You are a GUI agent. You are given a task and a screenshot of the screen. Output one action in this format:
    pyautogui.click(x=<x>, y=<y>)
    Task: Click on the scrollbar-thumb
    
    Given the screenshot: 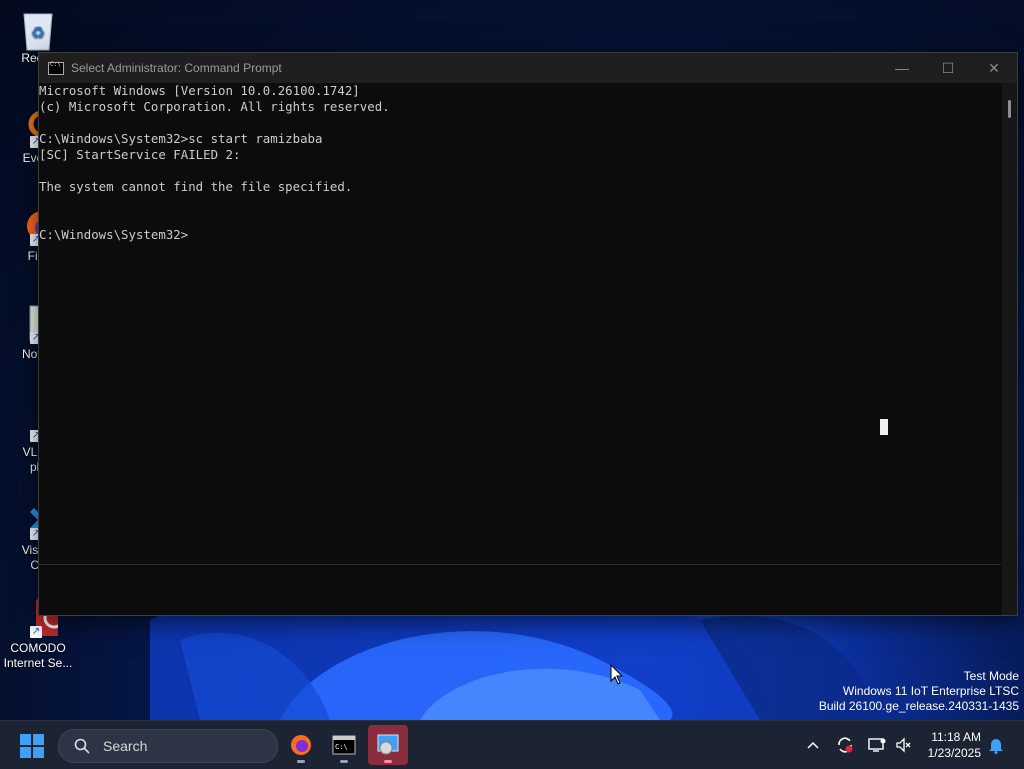 What is the action you would take?
    pyautogui.click(x=1009, y=109)
    